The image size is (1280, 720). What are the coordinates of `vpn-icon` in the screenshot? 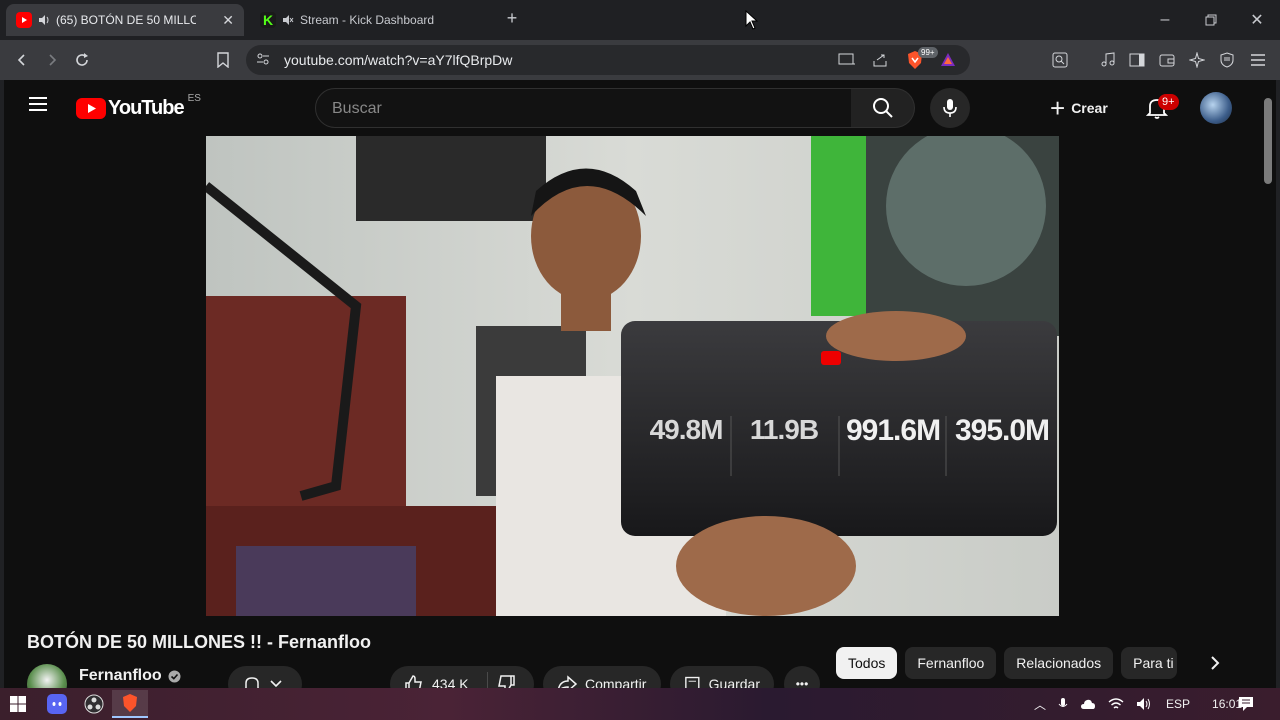 It's located at (1227, 60).